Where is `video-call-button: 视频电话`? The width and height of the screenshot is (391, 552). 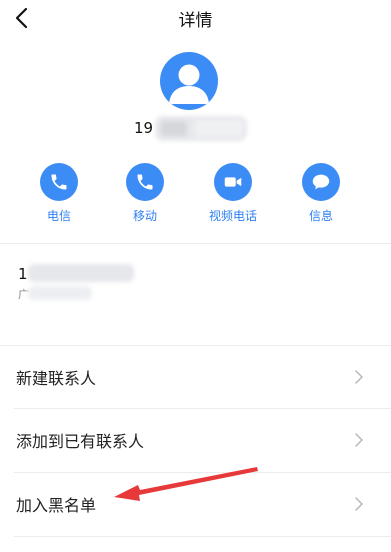
video-call-button: 视频电话 is located at coordinates (233, 193).